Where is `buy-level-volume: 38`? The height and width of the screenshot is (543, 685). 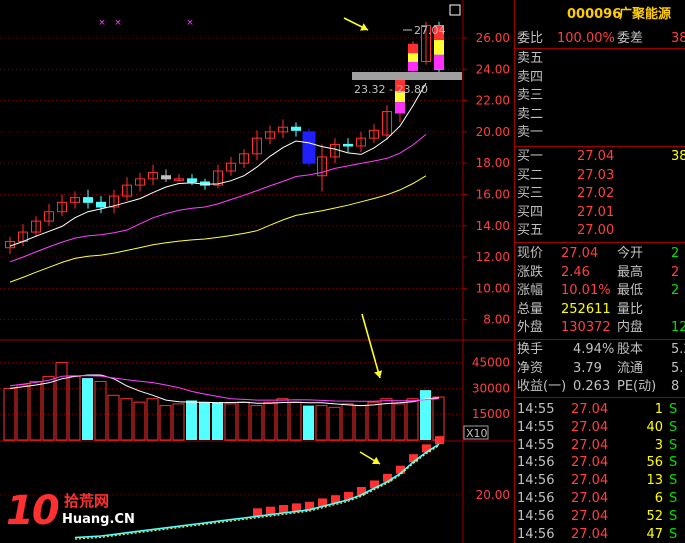 buy-level-volume: 38 is located at coordinates (678, 156).